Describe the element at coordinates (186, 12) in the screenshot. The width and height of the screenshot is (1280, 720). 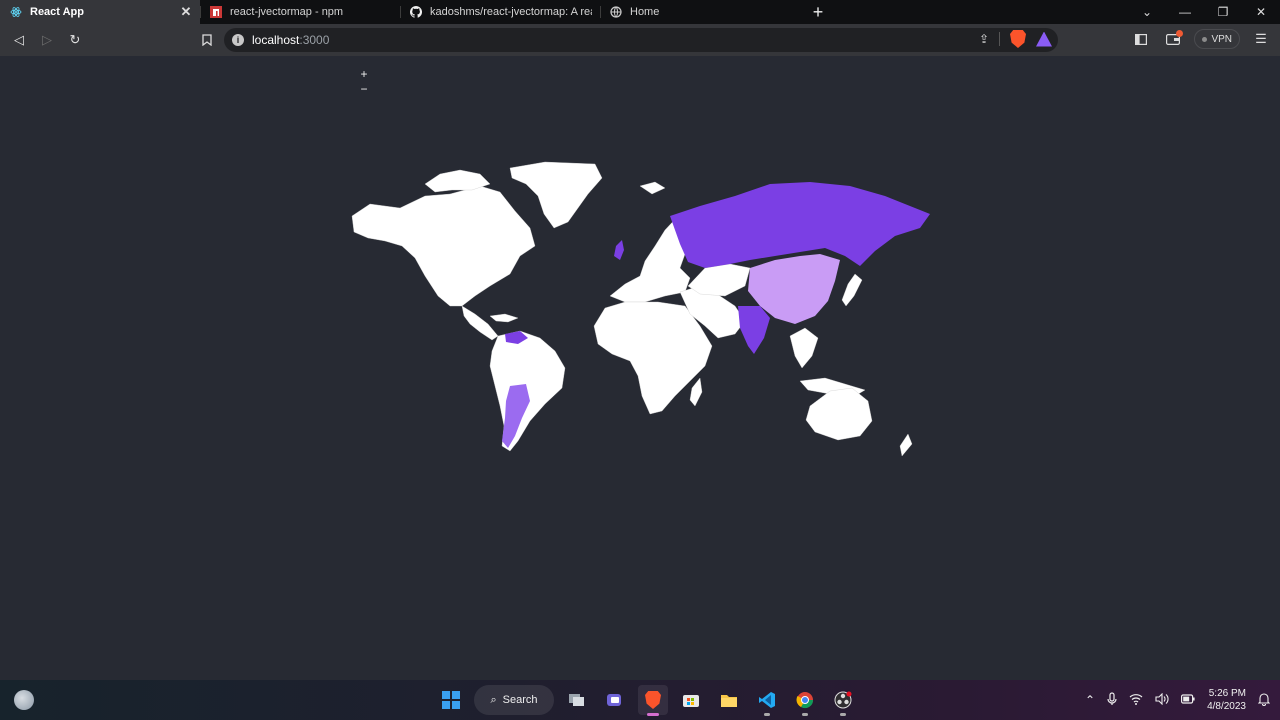
I see `close-tab-icon: ✕` at that location.